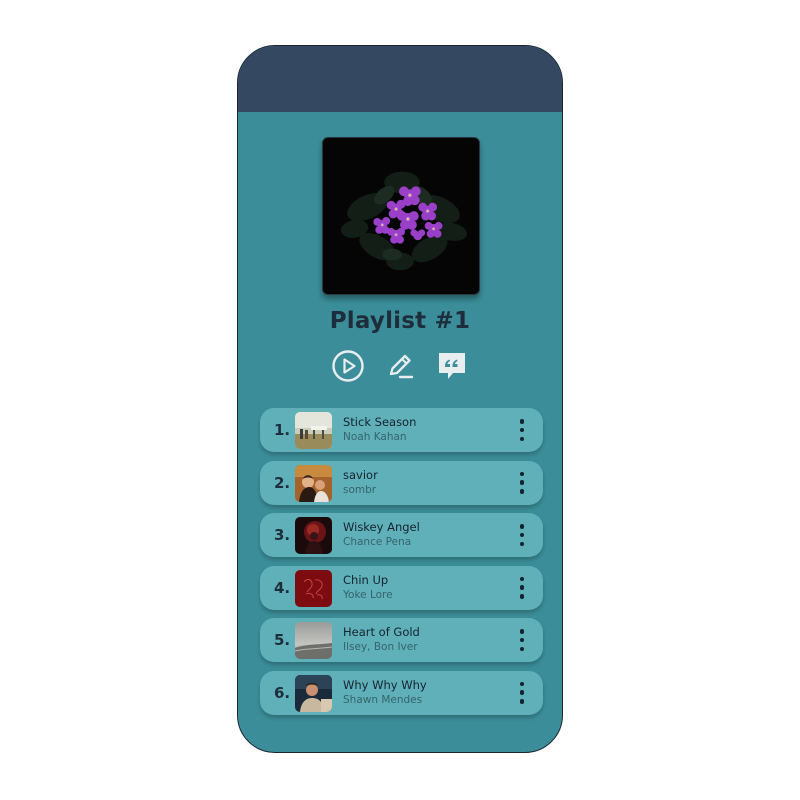 This screenshot has width=800, height=800. Describe the element at coordinates (282, 640) in the screenshot. I see `song-number: 5.` at that location.